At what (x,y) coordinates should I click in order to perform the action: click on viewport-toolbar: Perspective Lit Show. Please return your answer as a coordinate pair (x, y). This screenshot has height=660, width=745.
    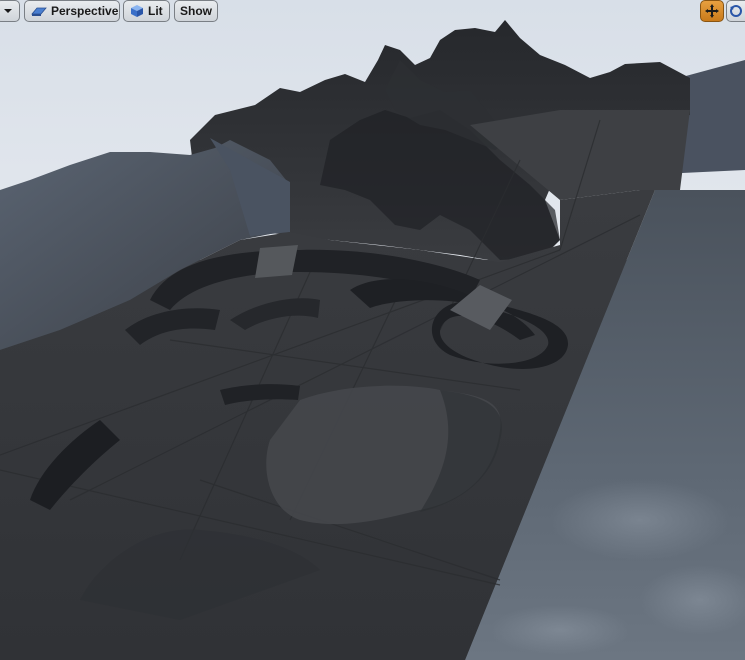
    Looking at the image, I should click on (372, 12).